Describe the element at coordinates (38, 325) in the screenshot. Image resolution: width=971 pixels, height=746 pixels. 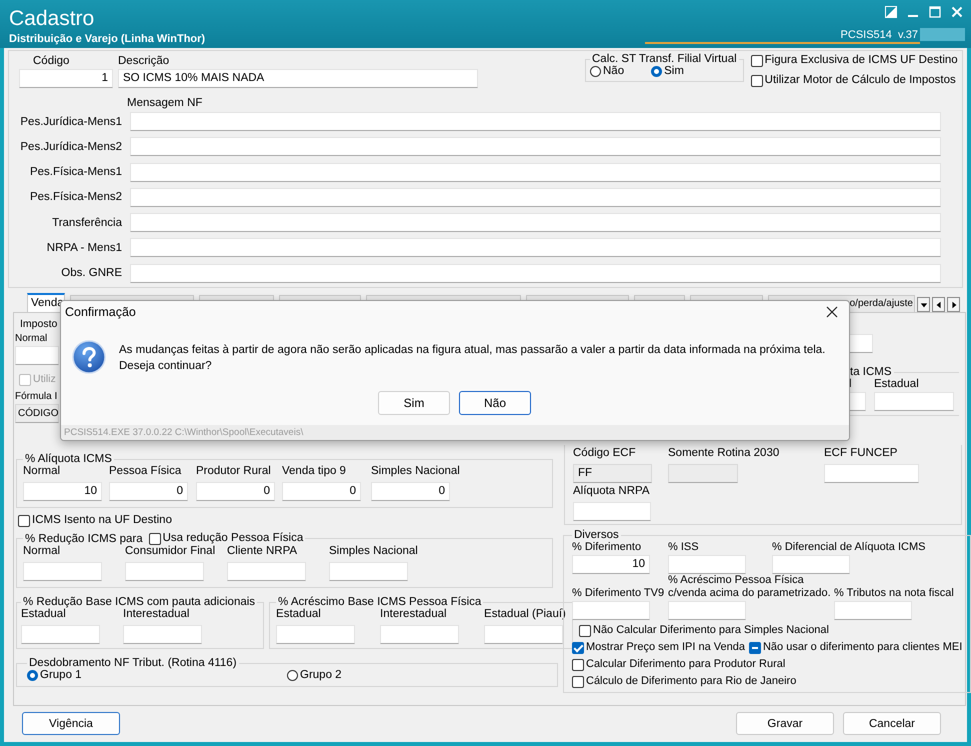
I see `group-title: Imposto` at that location.